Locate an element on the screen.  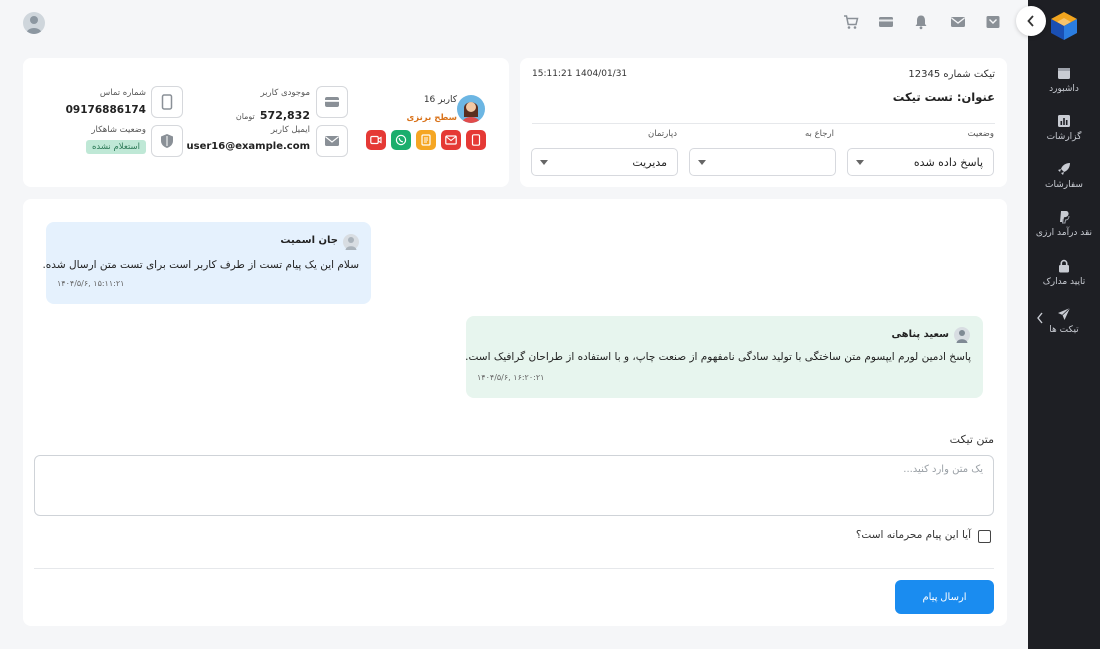
mobile-phone-icon is located at coordinates (167, 102).